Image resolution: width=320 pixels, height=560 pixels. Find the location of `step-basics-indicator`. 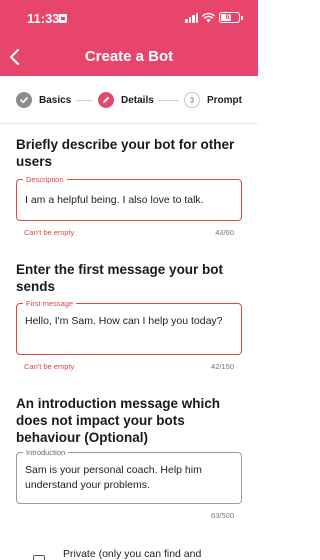

step-basics-indicator is located at coordinates (24, 100).